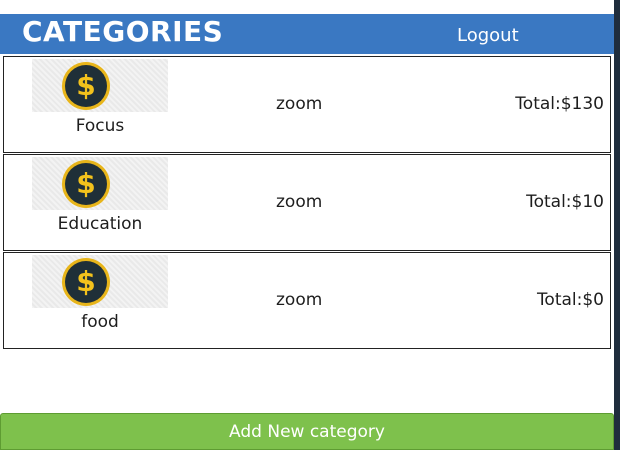 The image size is (620, 450). I want to click on page-title: CATEGORIES, so click(123, 31).